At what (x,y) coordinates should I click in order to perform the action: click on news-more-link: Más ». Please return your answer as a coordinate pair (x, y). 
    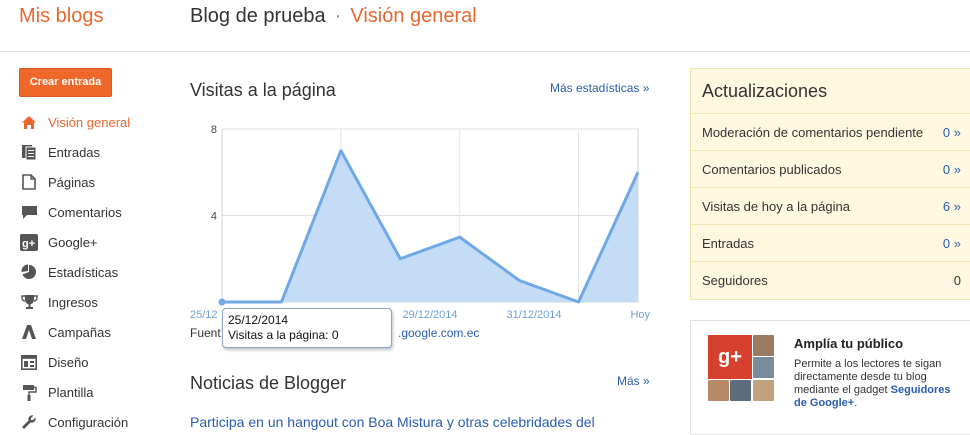
    Looking at the image, I should click on (633, 381).